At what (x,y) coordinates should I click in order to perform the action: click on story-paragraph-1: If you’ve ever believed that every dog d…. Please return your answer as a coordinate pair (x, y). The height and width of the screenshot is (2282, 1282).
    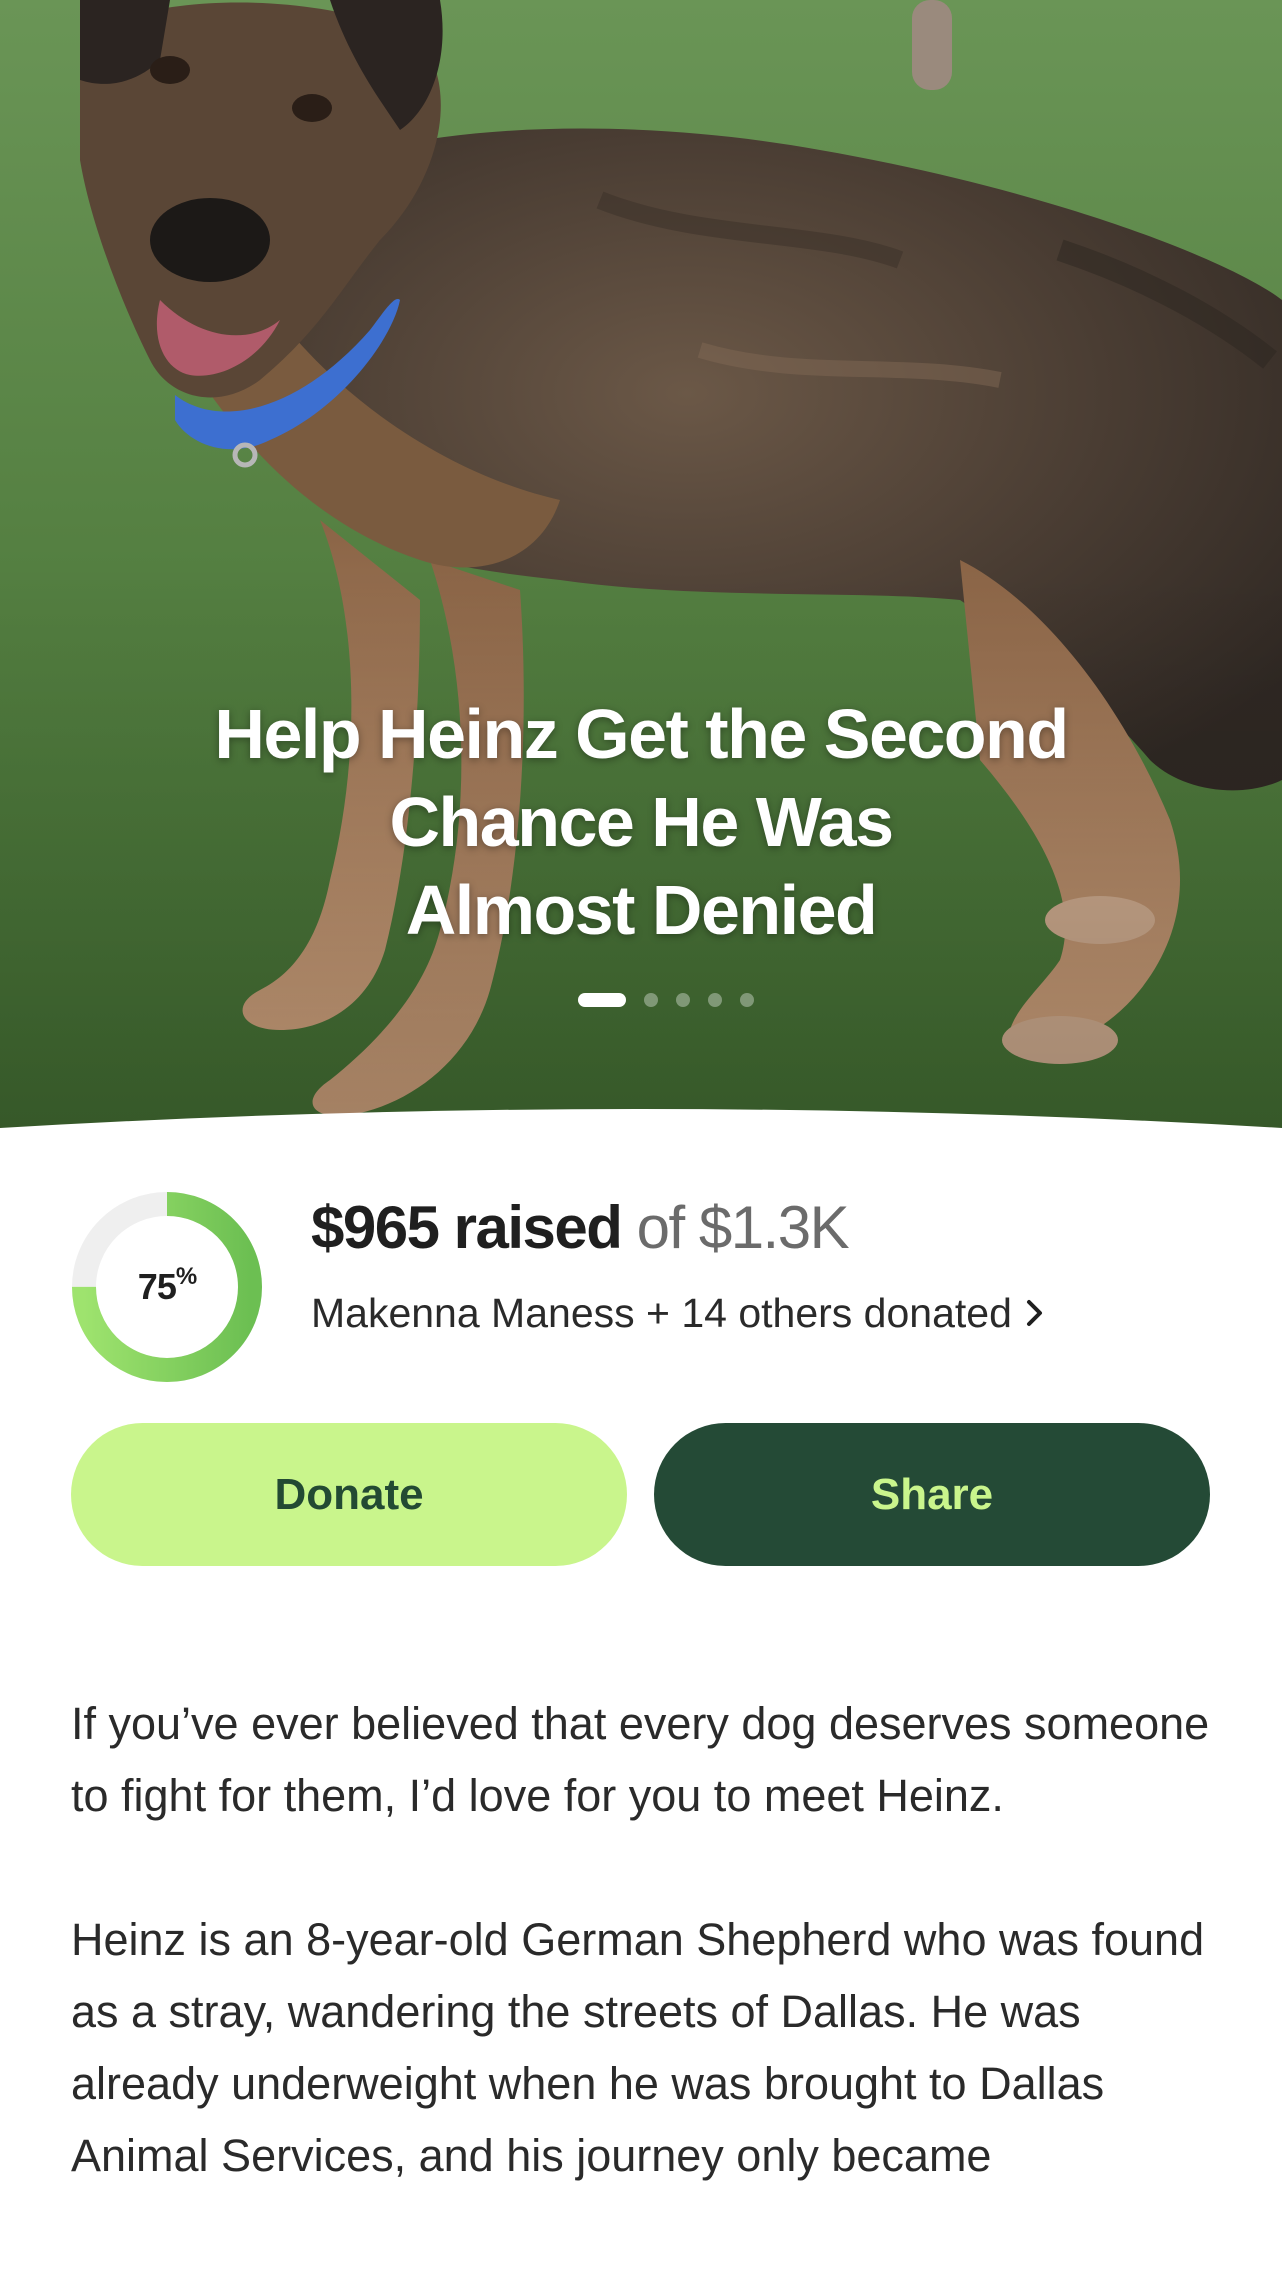
    Looking at the image, I should click on (640, 1759).